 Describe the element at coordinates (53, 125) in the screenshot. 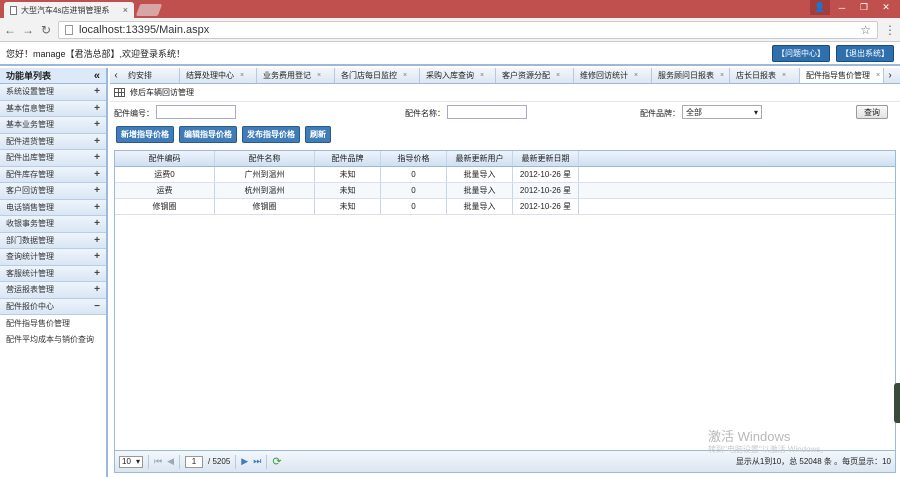

I see `sidebar-item-basic-business: 基本业务管理 +` at that location.